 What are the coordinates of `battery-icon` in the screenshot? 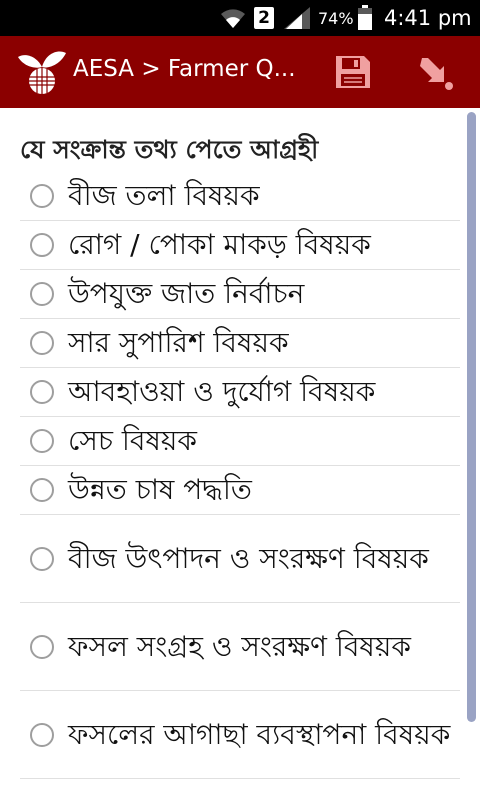 It's located at (365, 17).